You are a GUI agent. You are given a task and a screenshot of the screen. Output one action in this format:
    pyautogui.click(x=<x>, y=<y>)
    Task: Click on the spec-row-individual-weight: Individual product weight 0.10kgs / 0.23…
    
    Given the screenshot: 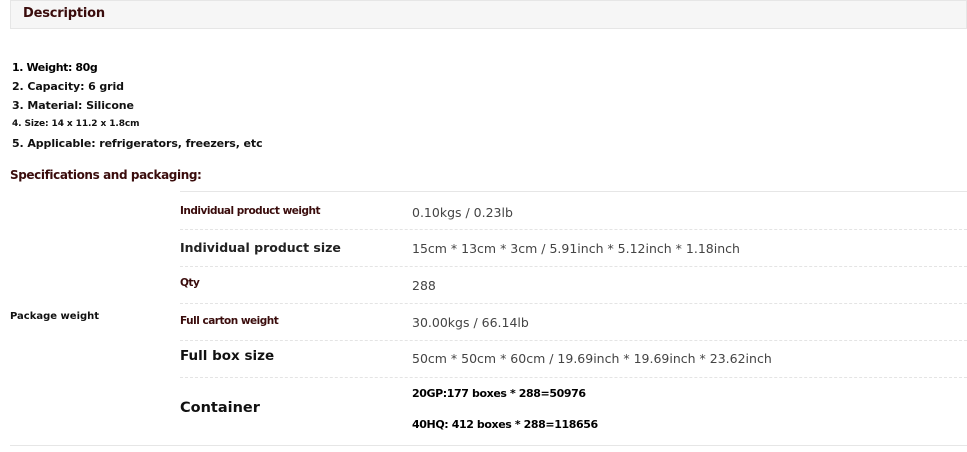 What is the action you would take?
    pyautogui.click(x=573, y=210)
    